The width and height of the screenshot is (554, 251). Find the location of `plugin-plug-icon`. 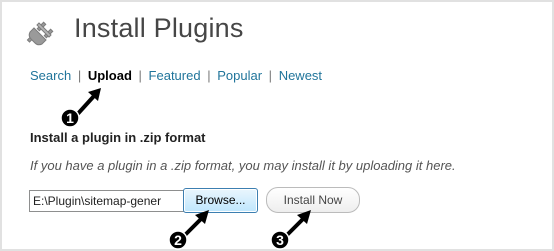

plugin-plug-icon is located at coordinates (40, 33).